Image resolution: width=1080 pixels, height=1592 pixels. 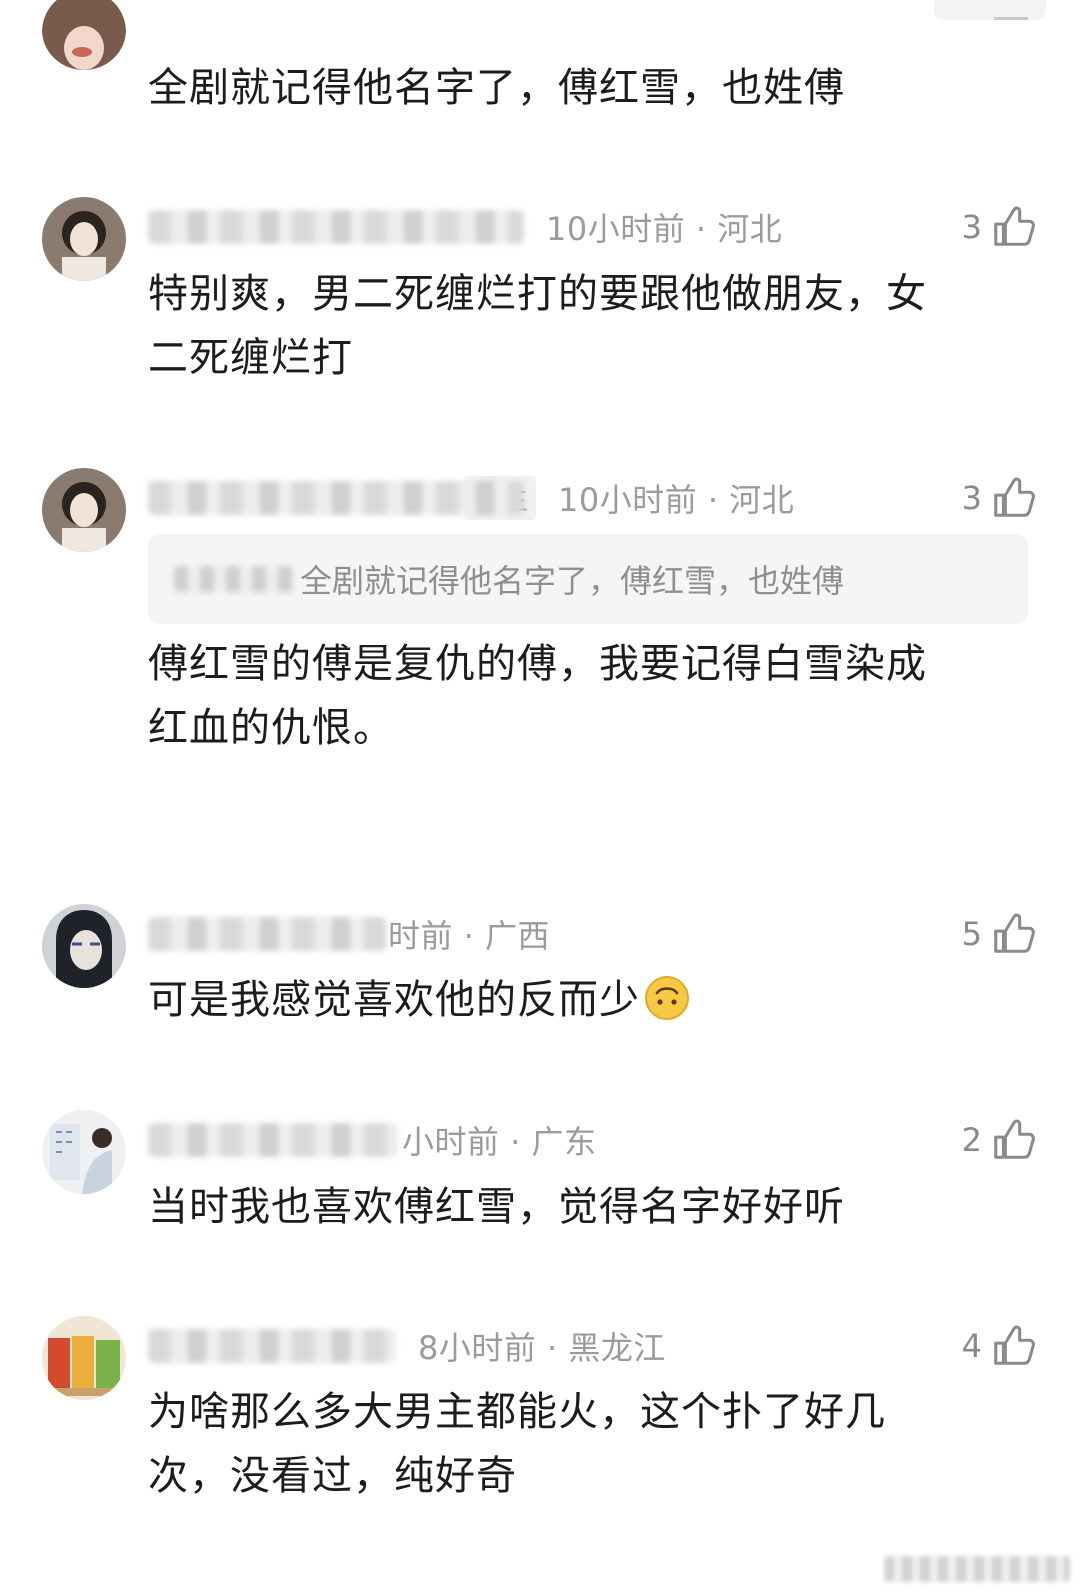 I want to click on comment-text: 当时我也喜欢傅红雪，觉得名字好好听, so click(x=496, y=1207).